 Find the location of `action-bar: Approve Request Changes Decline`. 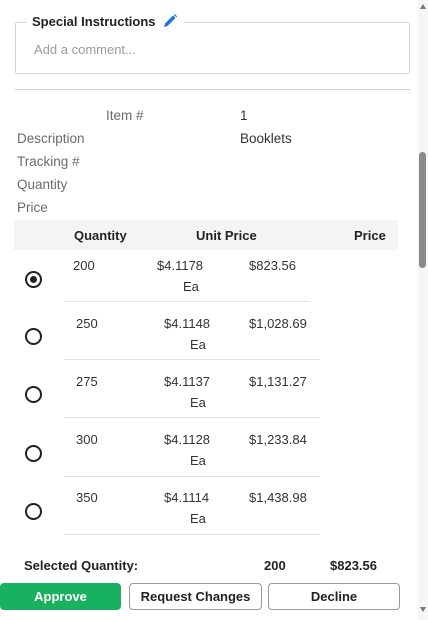

action-bar: Approve Request Changes Decline is located at coordinates (205, 596).